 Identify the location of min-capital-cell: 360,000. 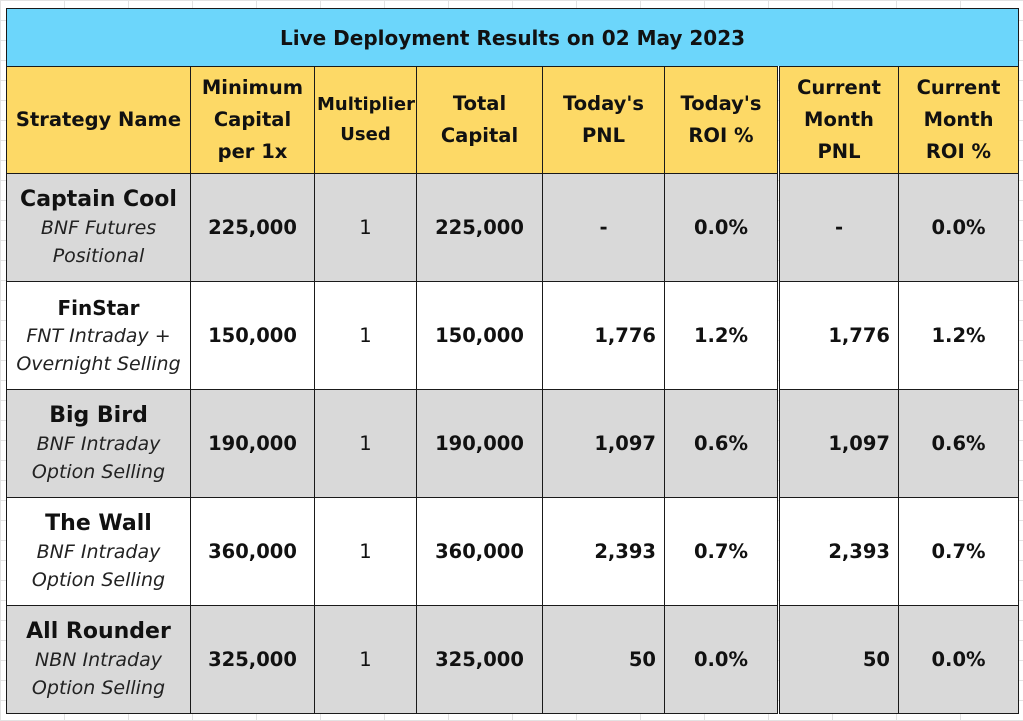
(252, 551).